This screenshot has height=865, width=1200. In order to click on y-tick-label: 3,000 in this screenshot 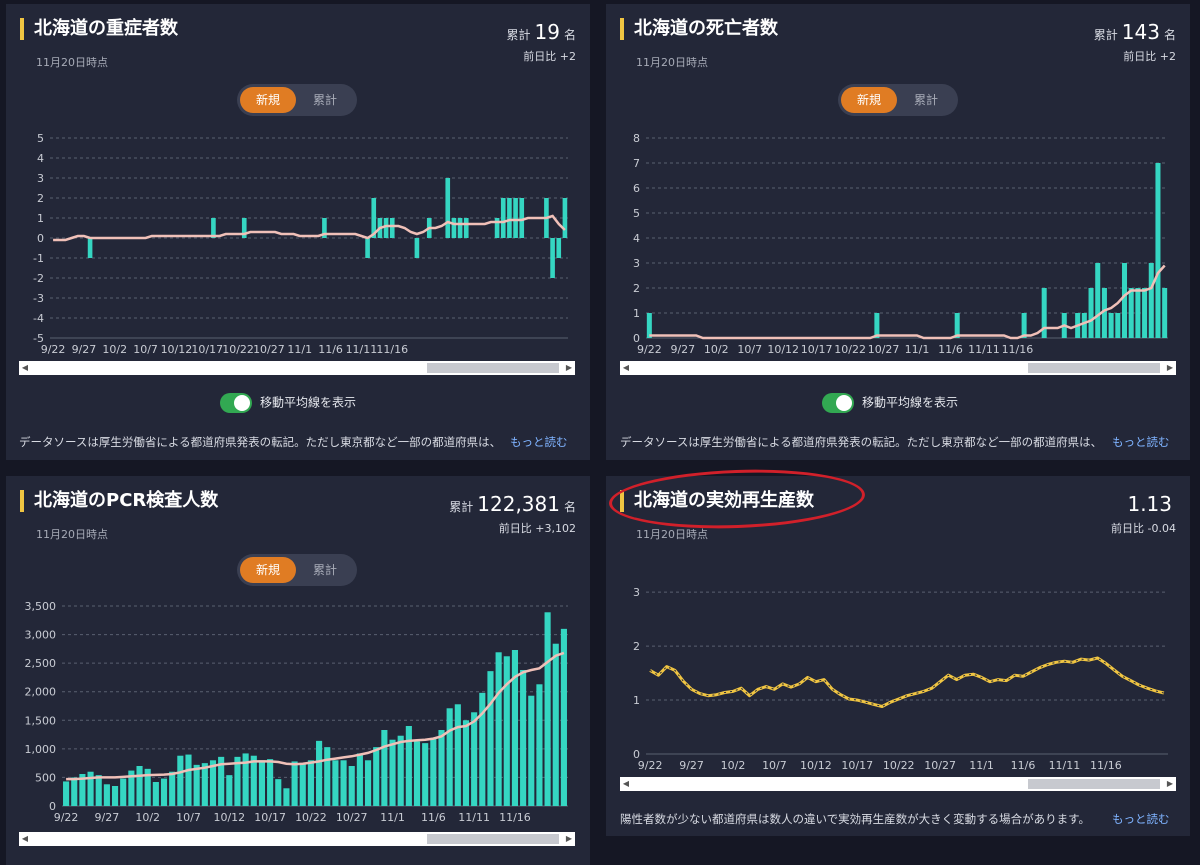, I will do `click(41, 635)`.